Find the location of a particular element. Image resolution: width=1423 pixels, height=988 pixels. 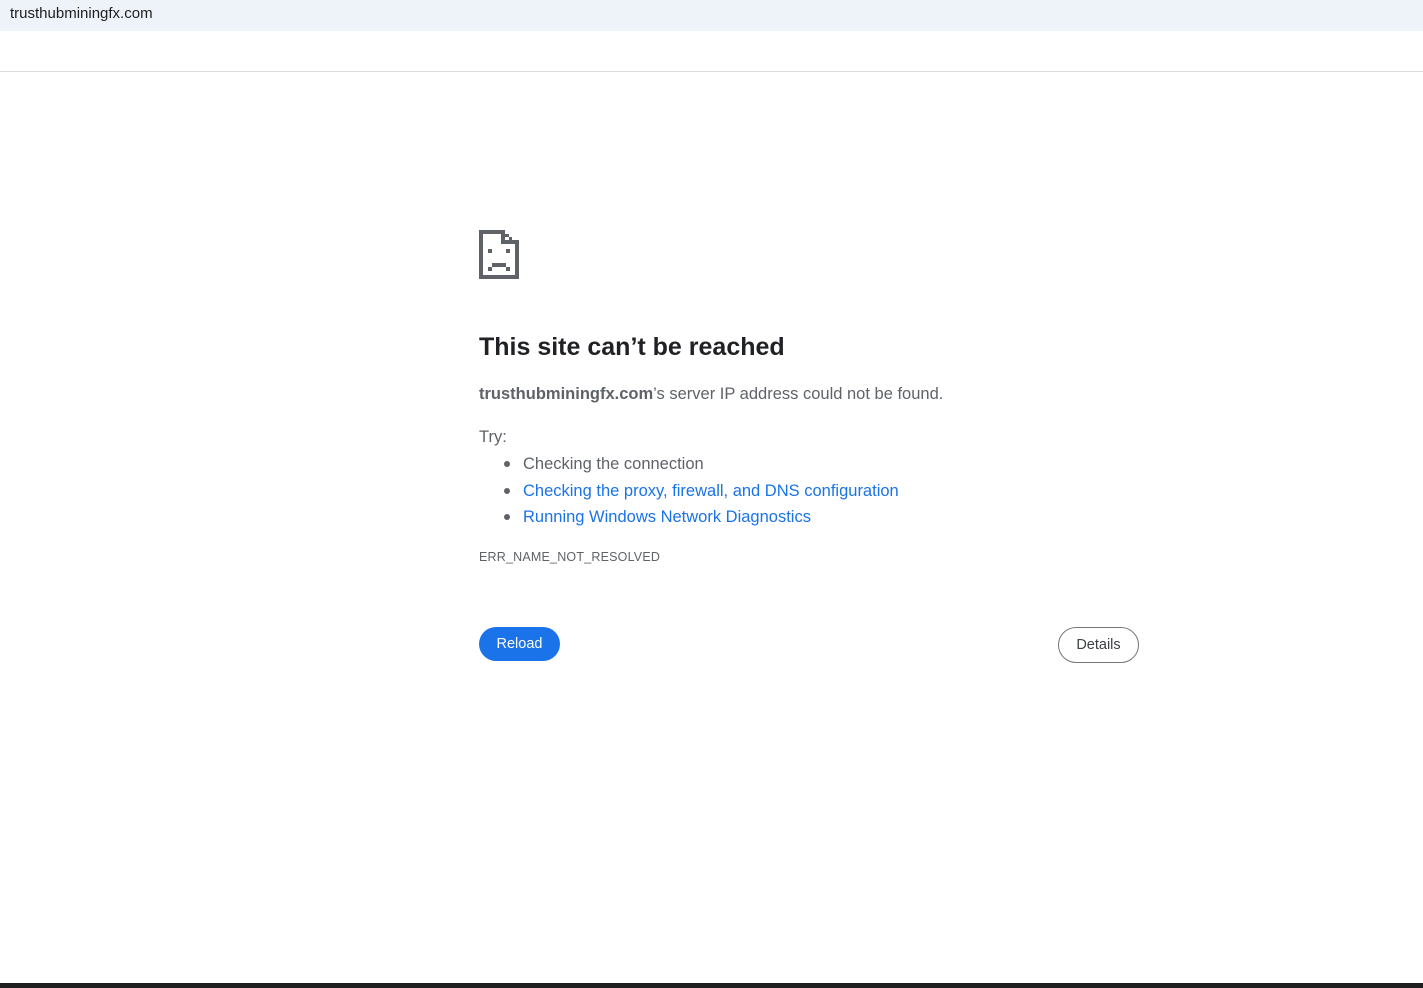

toolbar-strip is located at coordinates (711, 51).